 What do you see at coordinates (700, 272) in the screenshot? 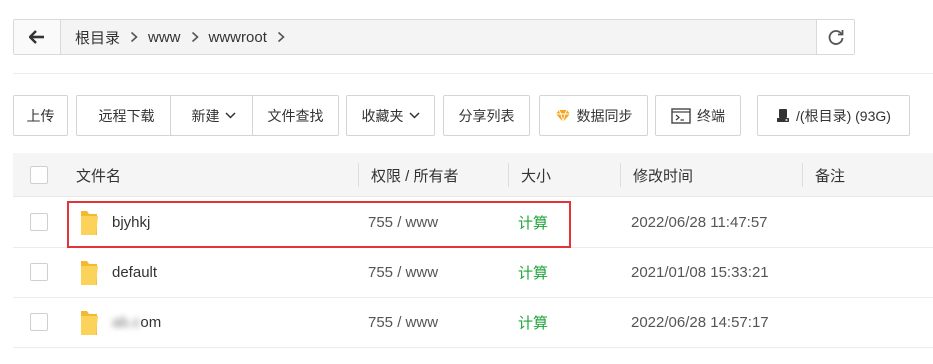
I see `modified-time: 2021/01/08 15:33:21` at bounding box center [700, 272].